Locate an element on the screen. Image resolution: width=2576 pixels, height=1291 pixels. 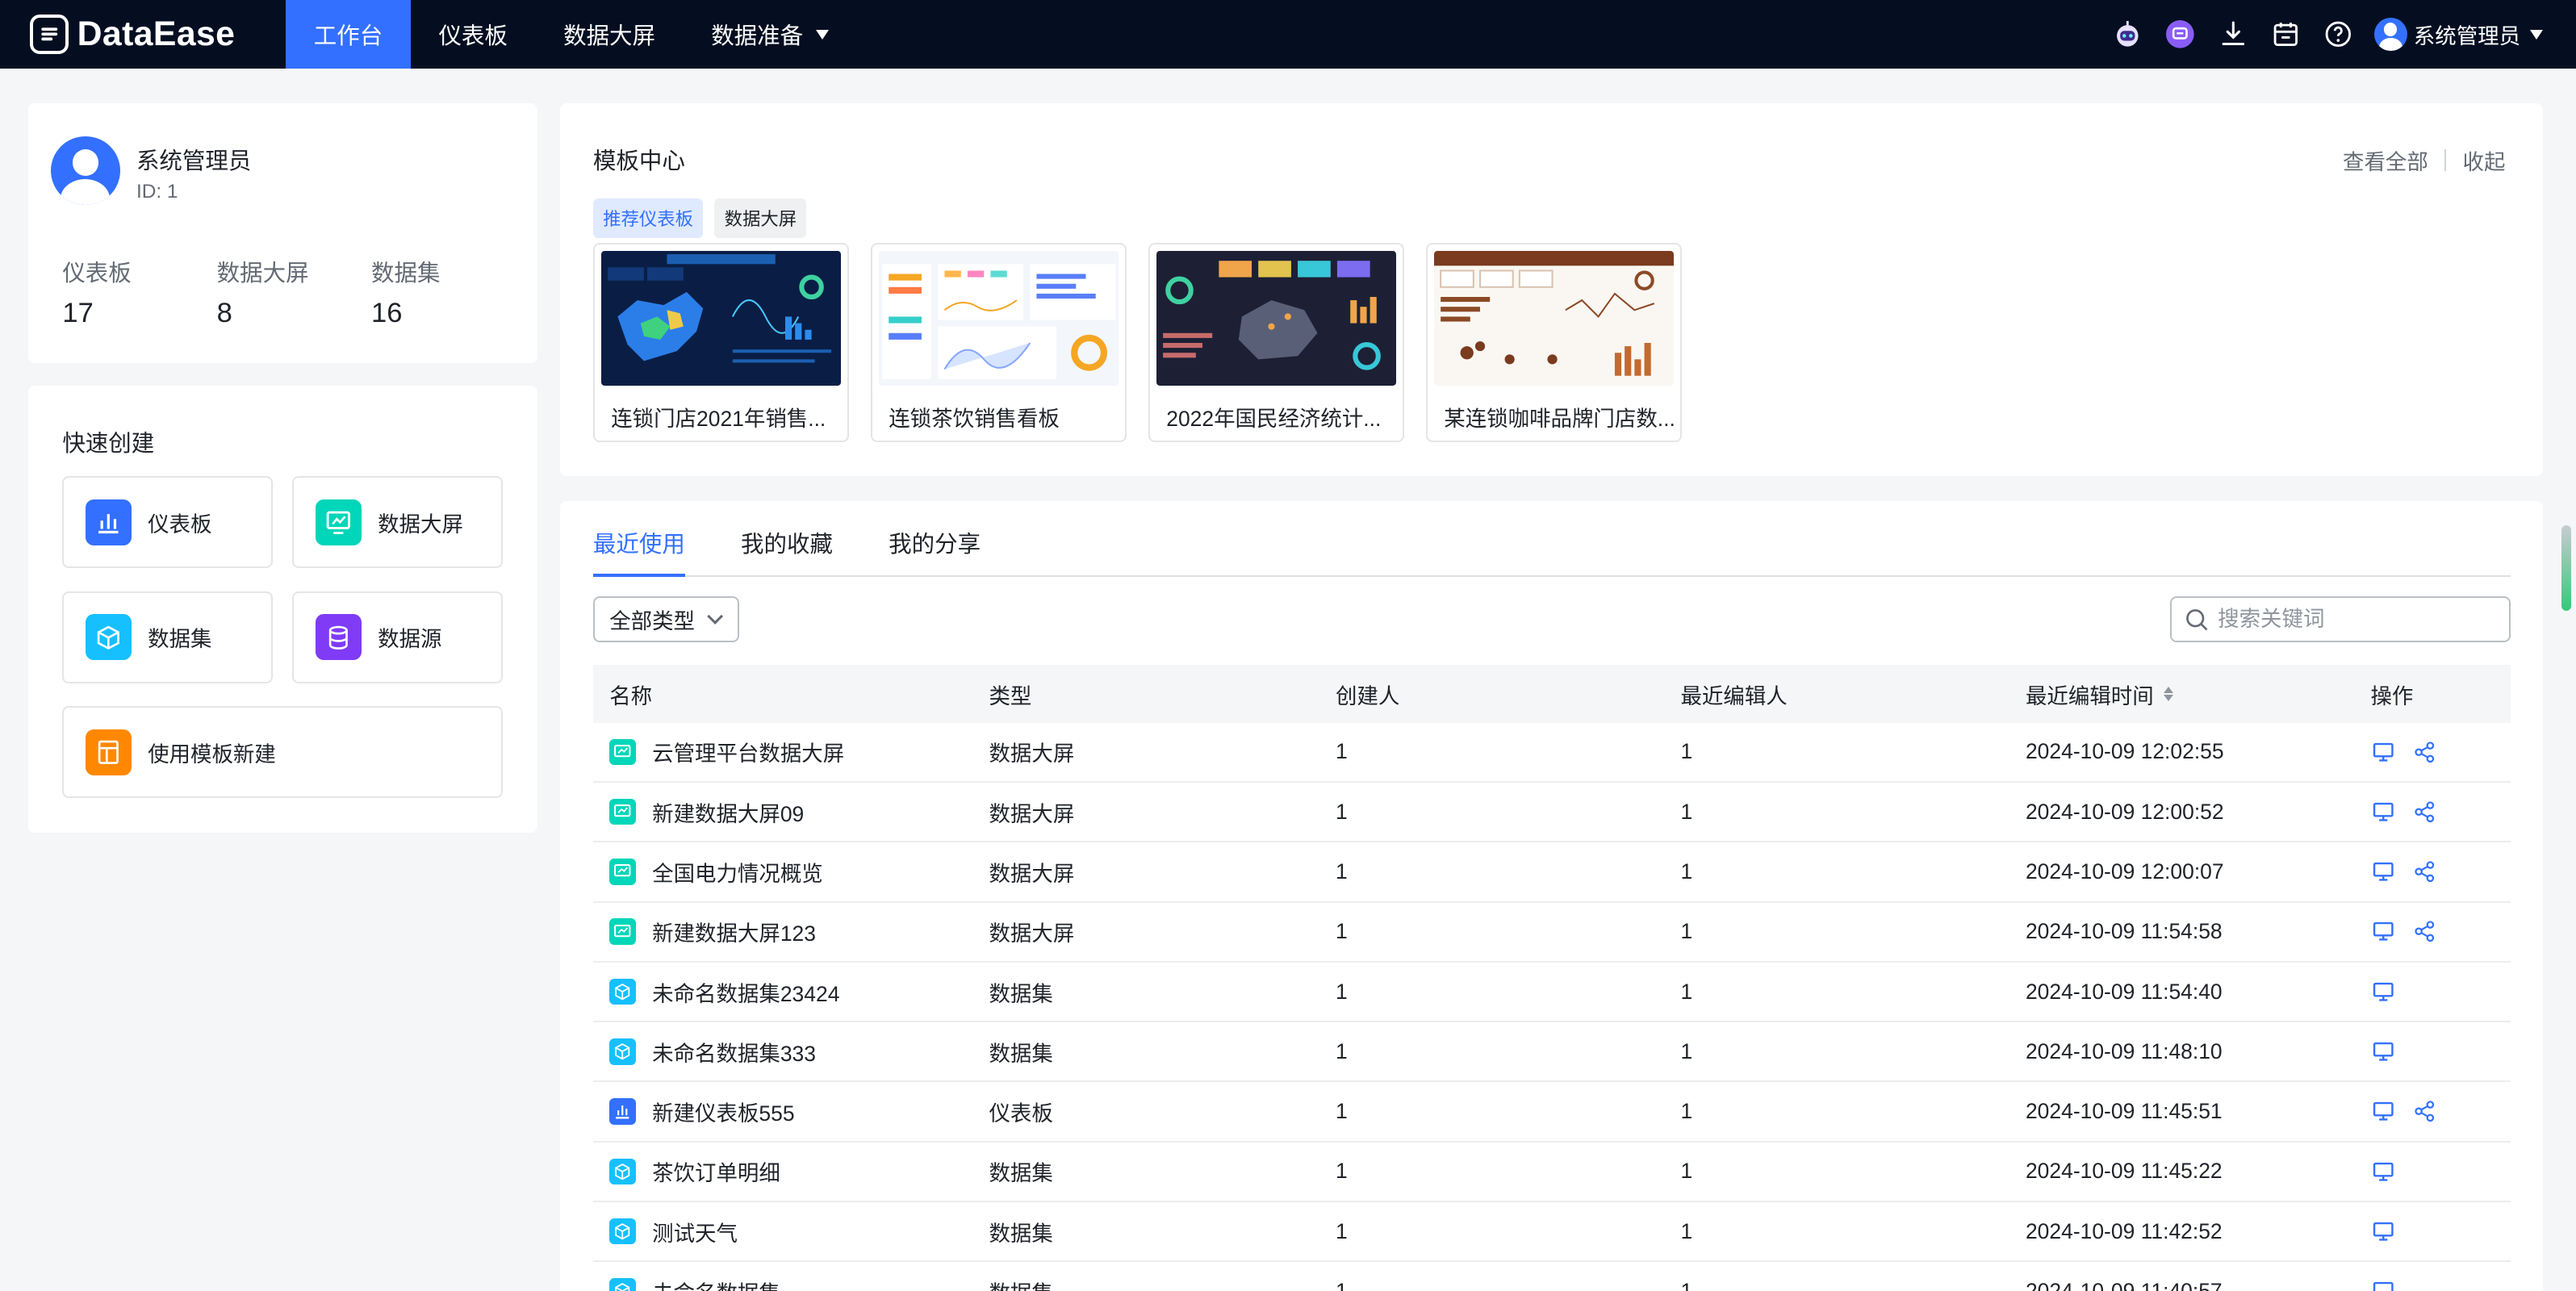
tab-recent: 最近使用 is located at coordinates (638, 552).